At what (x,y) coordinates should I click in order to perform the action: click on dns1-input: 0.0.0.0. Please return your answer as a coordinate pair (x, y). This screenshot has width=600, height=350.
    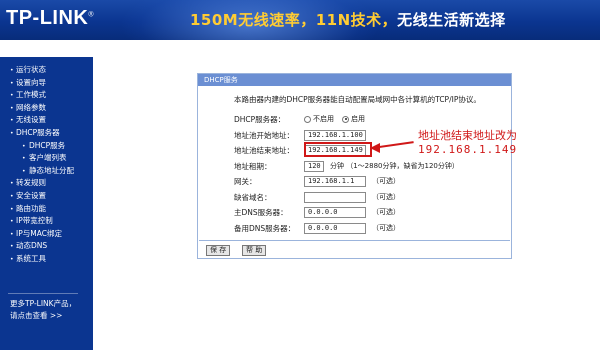
    Looking at the image, I should click on (335, 212).